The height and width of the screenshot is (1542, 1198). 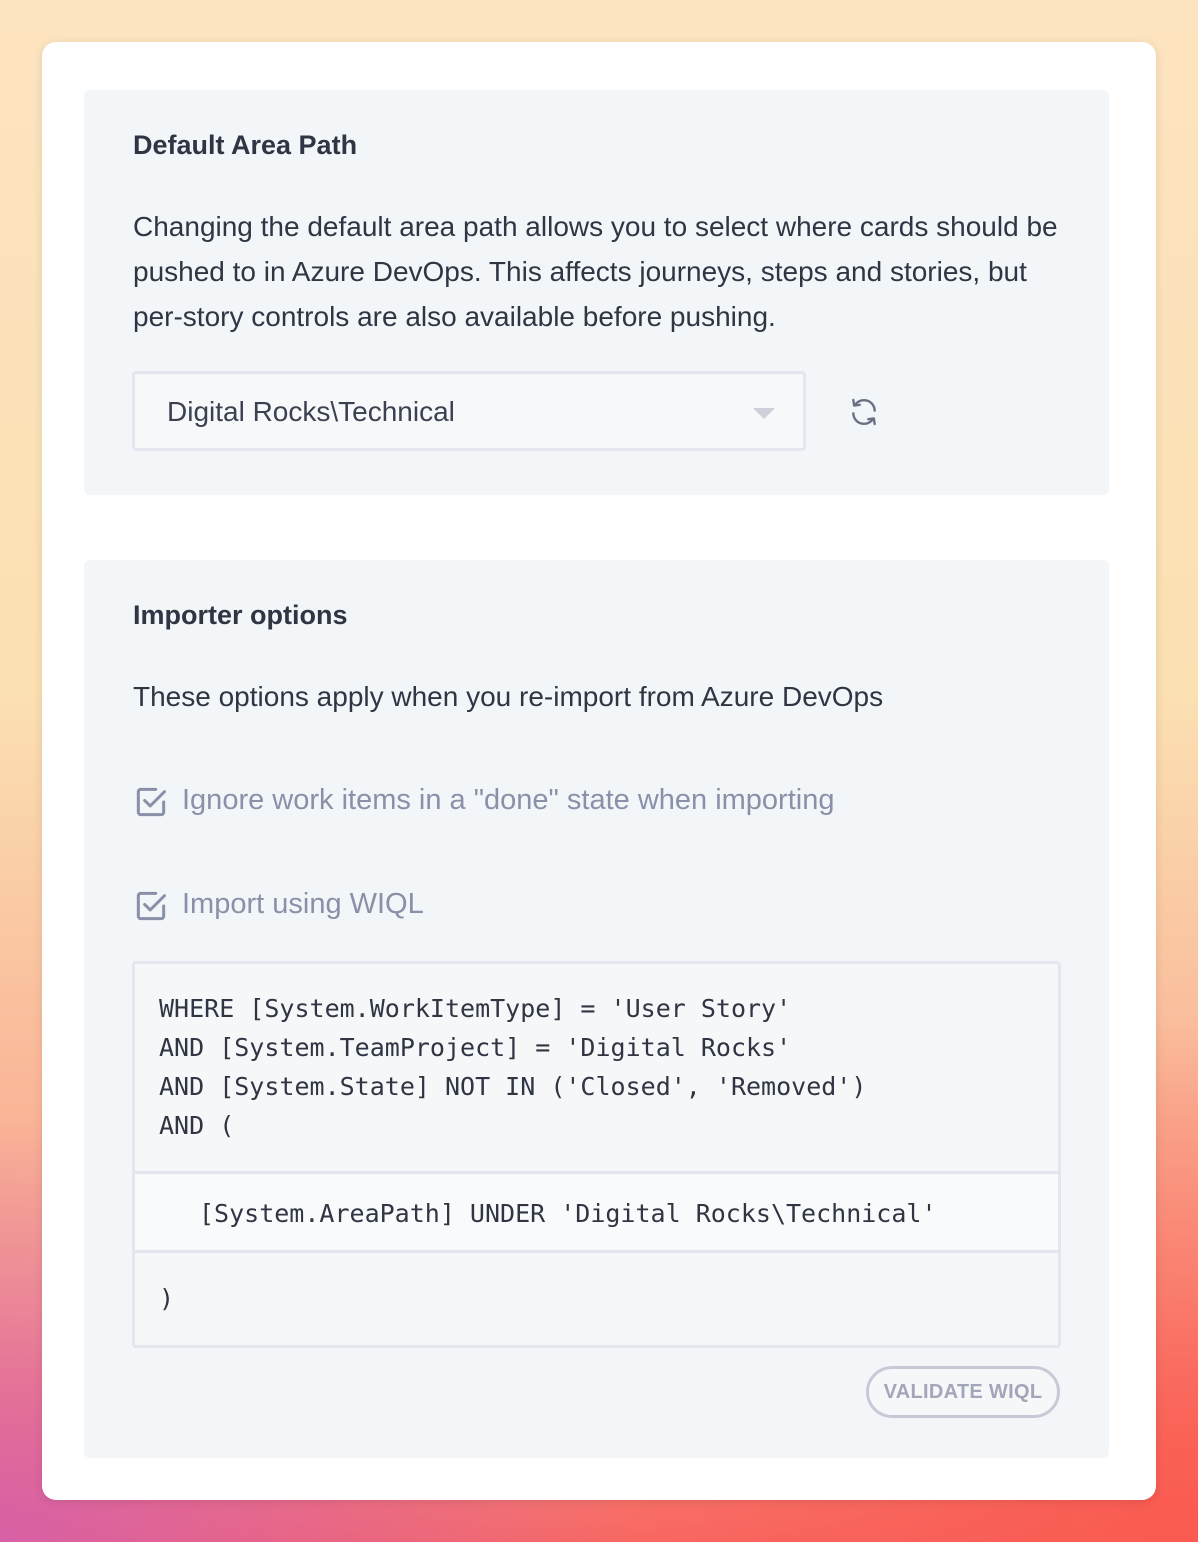 I want to click on validate-wiql-button: VALIDATE WIQL, so click(x=963, y=1392).